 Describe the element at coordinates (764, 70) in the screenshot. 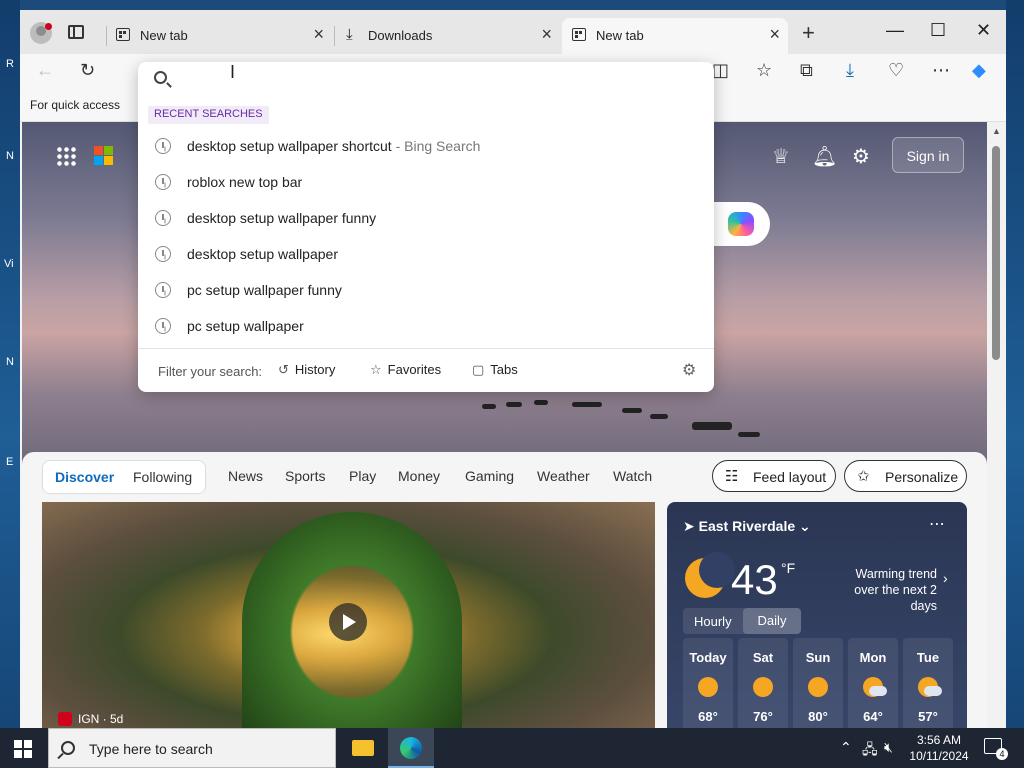

I see `favorites-star-icon: ☆` at that location.